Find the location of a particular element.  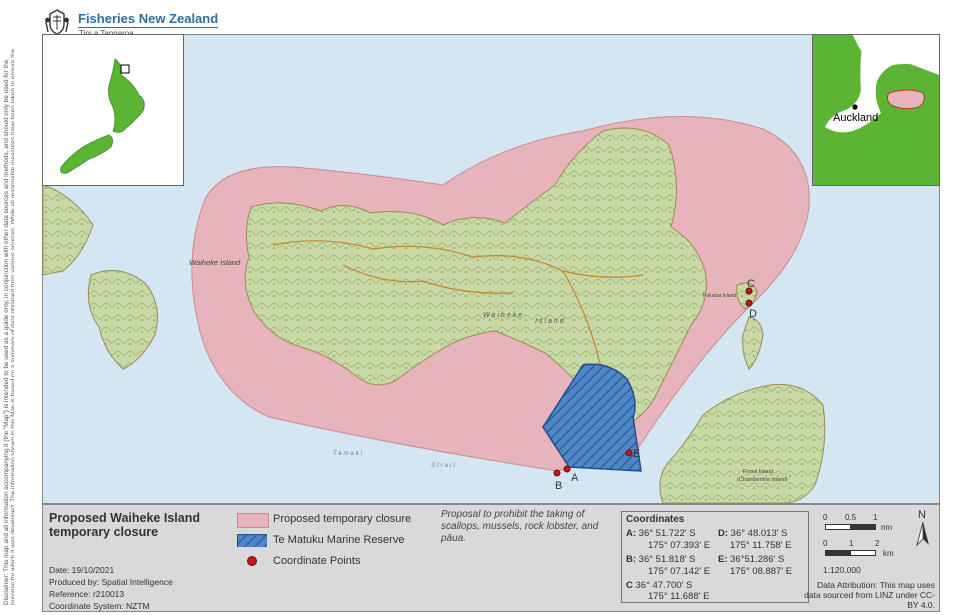

legend-label-coordinate-points: Coordinate Points is located at coordinates (317, 561).